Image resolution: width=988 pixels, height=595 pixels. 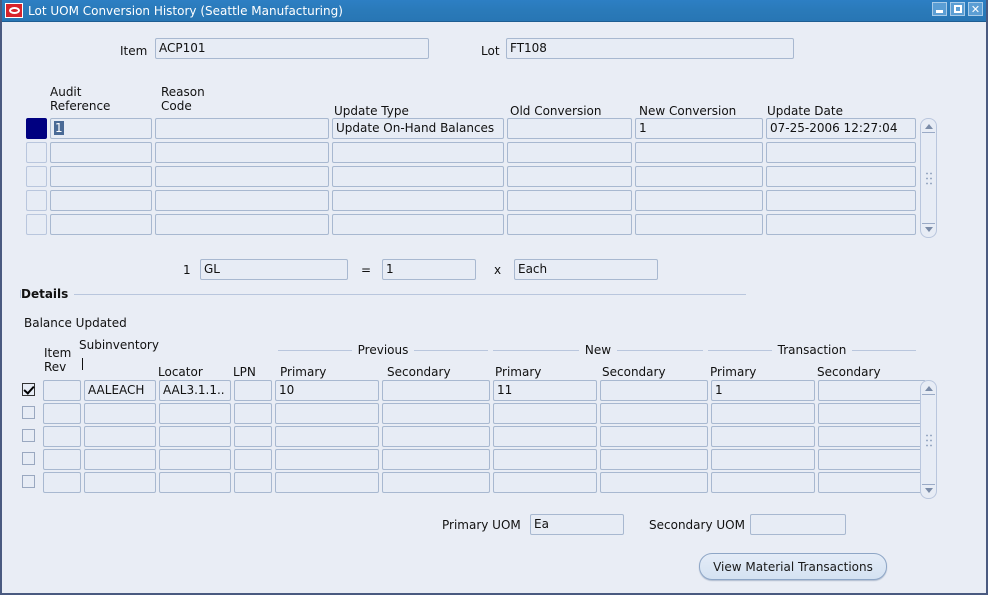 What do you see at coordinates (474, 391) in the screenshot?
I see `details-row: AALEACH AAL3.1.1.. 10 11 1` at bounding box center [474, 391].